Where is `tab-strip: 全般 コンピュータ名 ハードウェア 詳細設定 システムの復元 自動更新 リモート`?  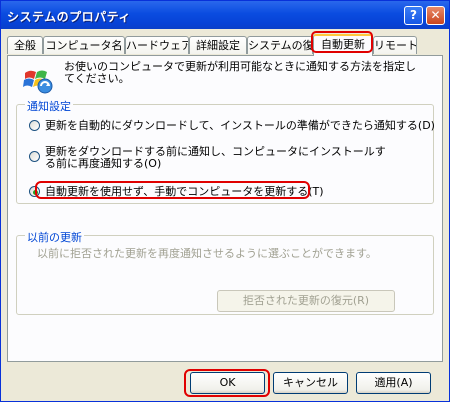
tab-strip: 全般 コンピュータ名 ハードウェア 詳細設定 システムの復元 自動更新 リモート is located at coordinates (225, 45).